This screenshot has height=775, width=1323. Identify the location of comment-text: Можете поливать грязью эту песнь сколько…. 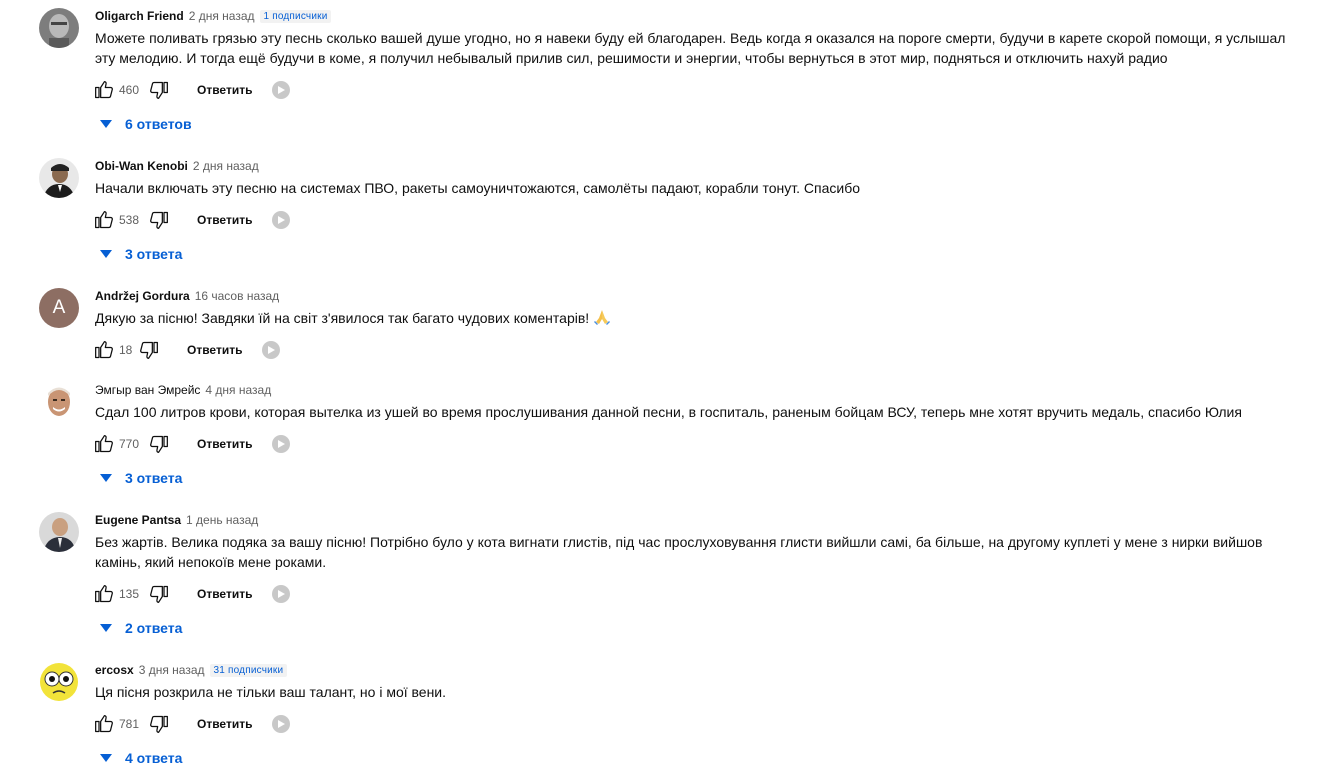
(690, 48).